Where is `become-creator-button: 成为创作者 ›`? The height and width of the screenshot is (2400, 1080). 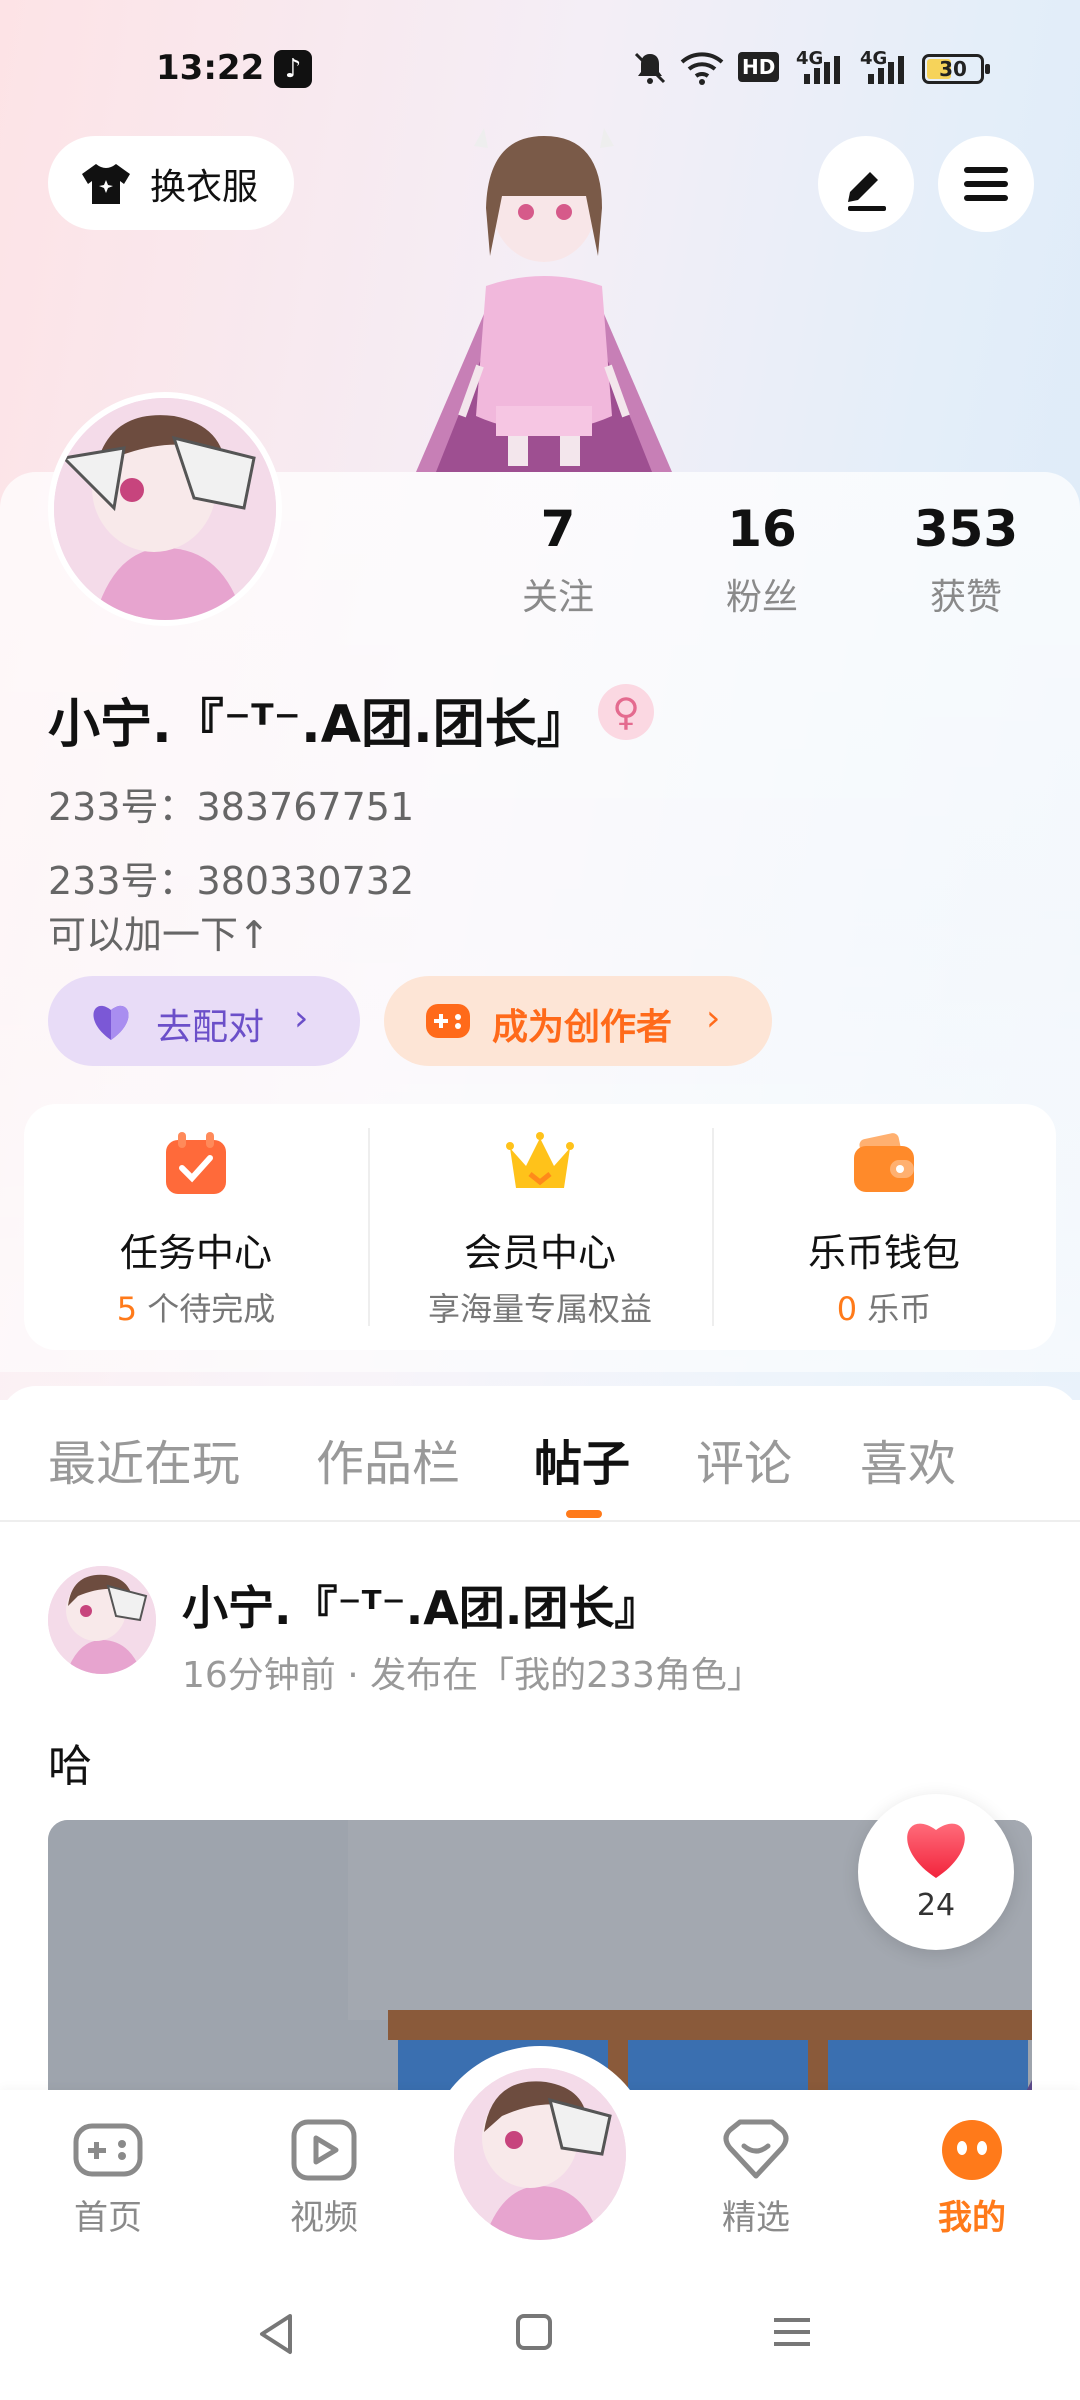 become-creator-button: 成为创作者 › is located at coordinates (578, 1021).